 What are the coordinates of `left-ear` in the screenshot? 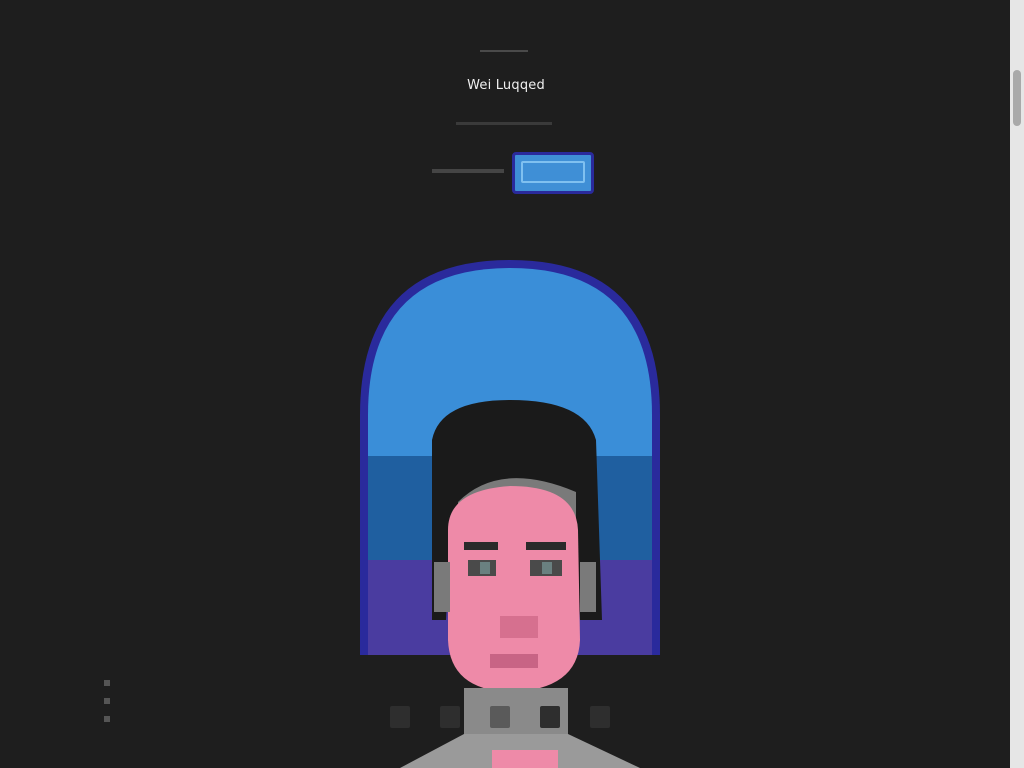 It's located at (442, 587).